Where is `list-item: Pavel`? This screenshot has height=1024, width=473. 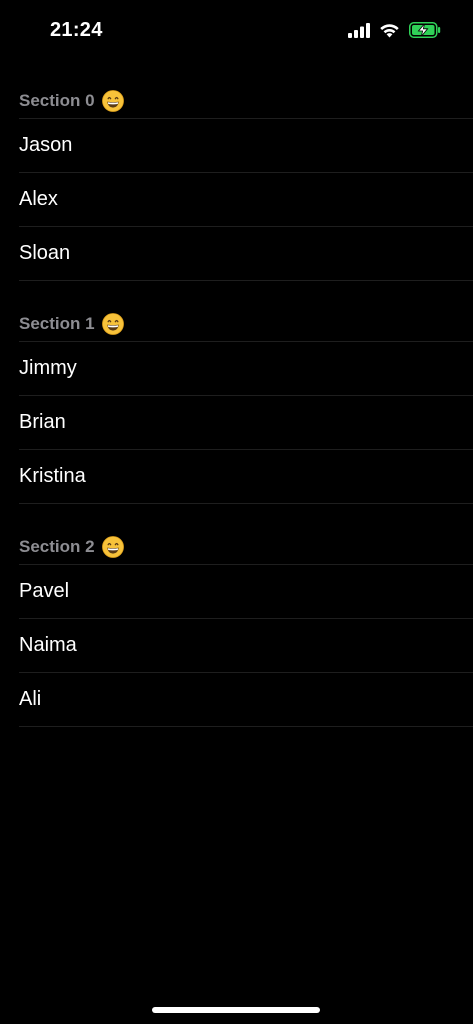
list-item: Pavel is located at coordinates (246, 592).